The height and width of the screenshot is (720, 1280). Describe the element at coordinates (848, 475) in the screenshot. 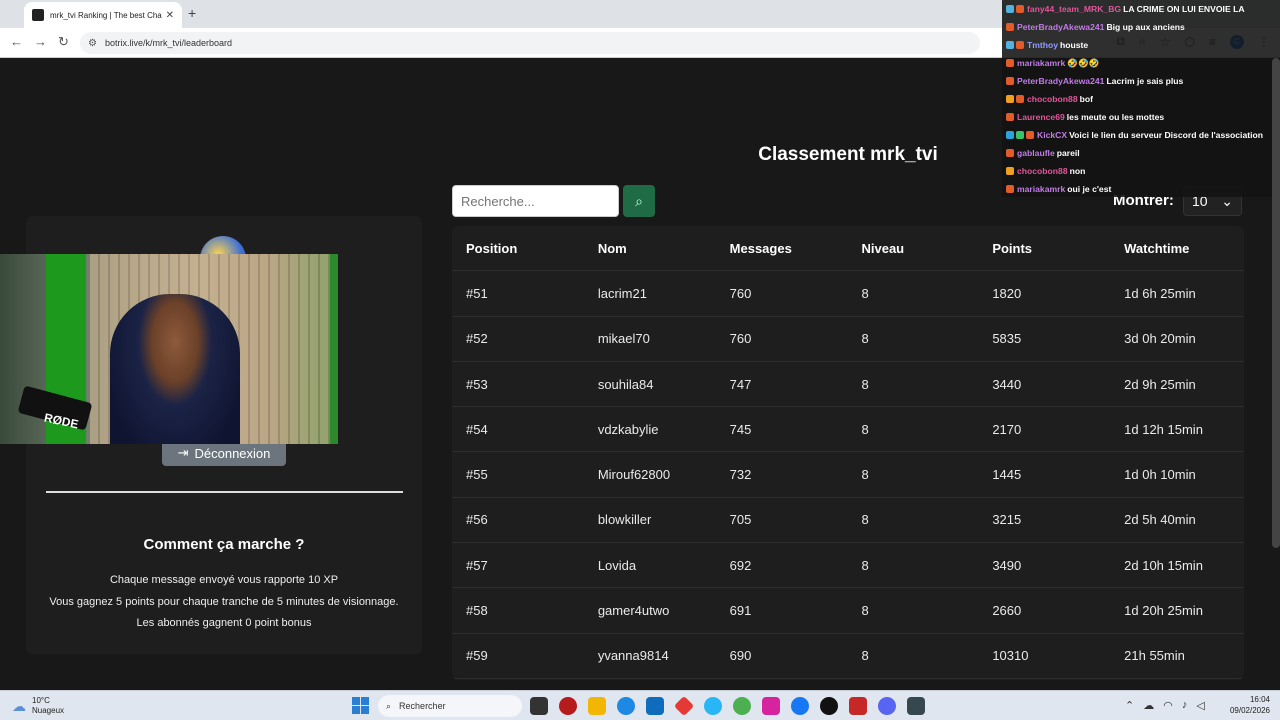

I see `table-row: #55 Mirouf62800 732 8 1445 1d 0h 10min` at that location.